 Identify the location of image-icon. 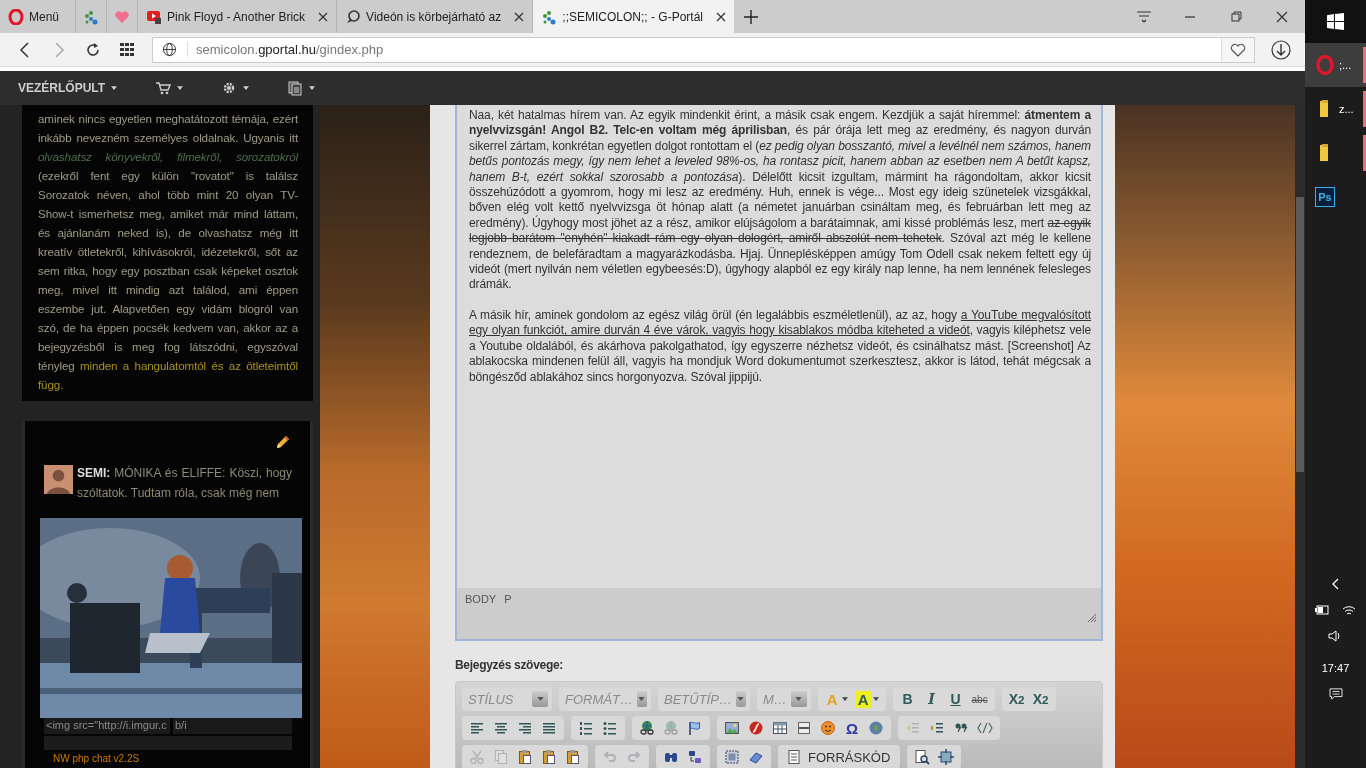
(732, 728).